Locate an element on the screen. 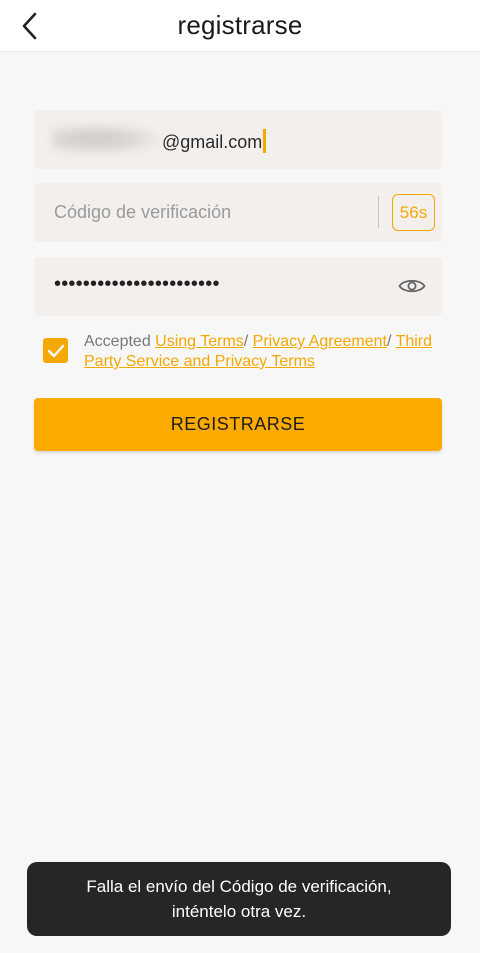 This screenshot has height=953, width=480. show-password-toggle is located at coordinates (412, 286).